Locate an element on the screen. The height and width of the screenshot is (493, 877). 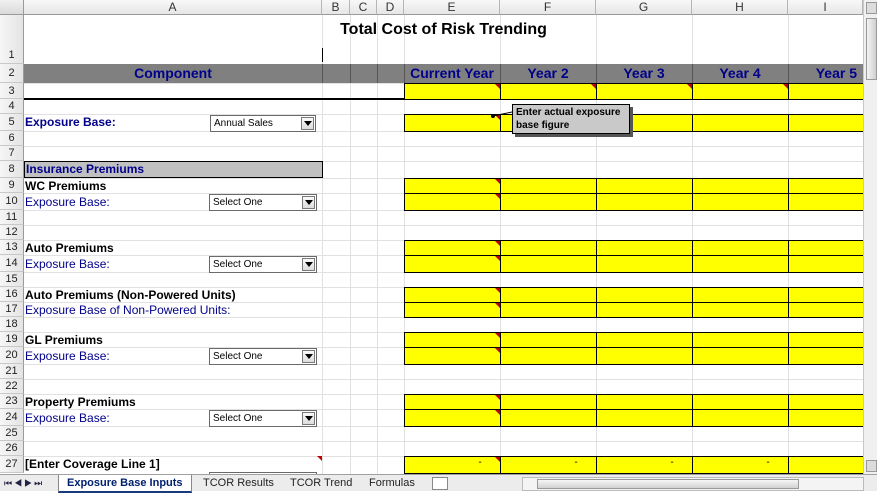
vertical-scrollbar is located at coordinates (870, 237).